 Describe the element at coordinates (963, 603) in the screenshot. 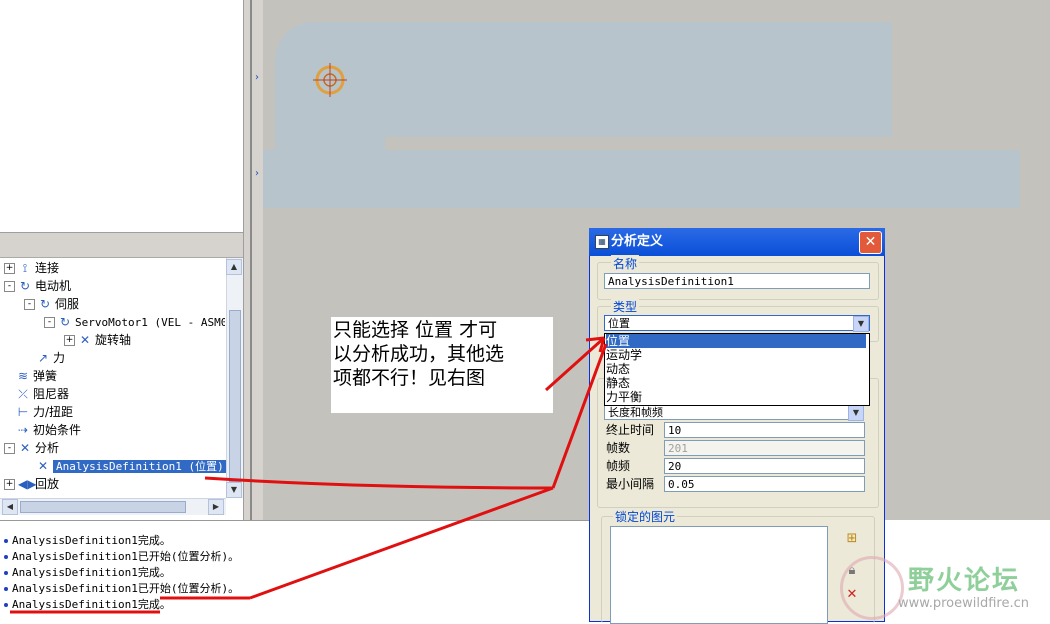

I see `watermark-url: www.proewildfire.cn` at that location.